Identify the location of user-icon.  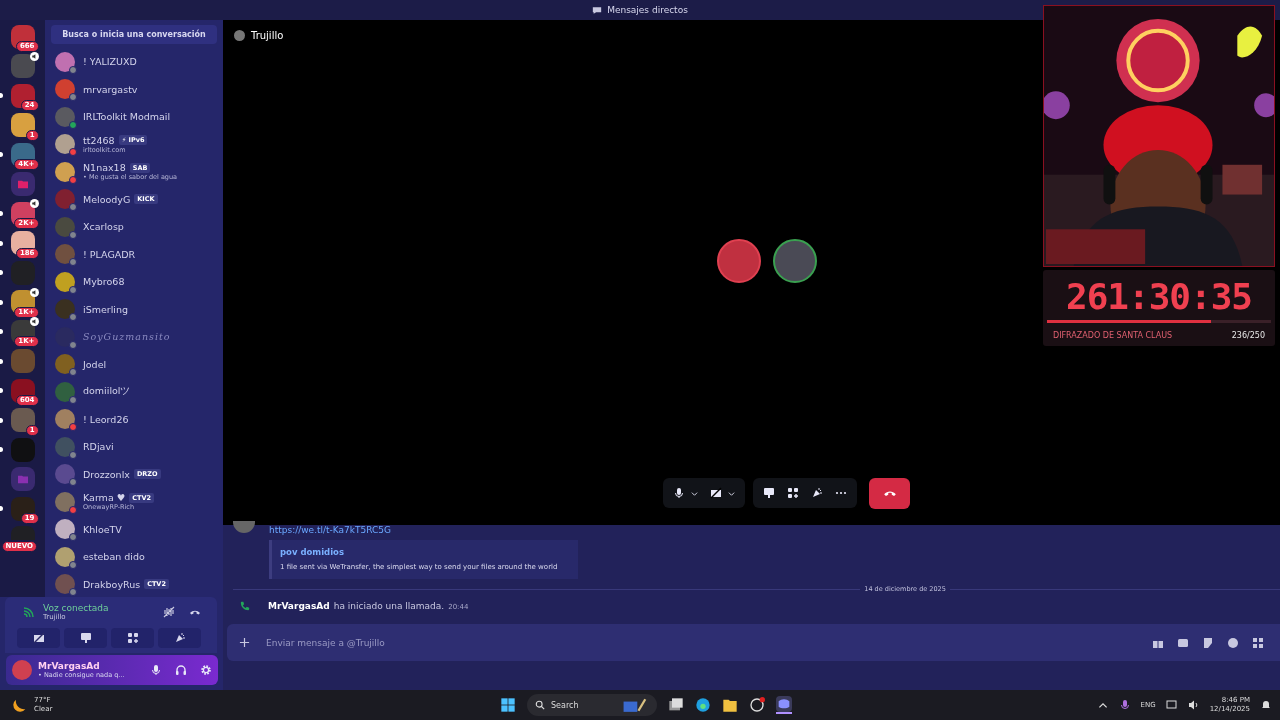
(239, 35).